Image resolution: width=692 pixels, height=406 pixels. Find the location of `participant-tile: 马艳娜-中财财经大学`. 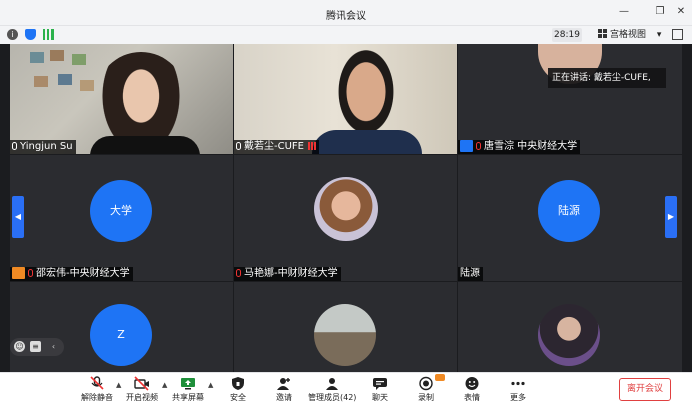

participant-tile: 马艳娜-中财财经大学 is located at coordinates (345, 218).